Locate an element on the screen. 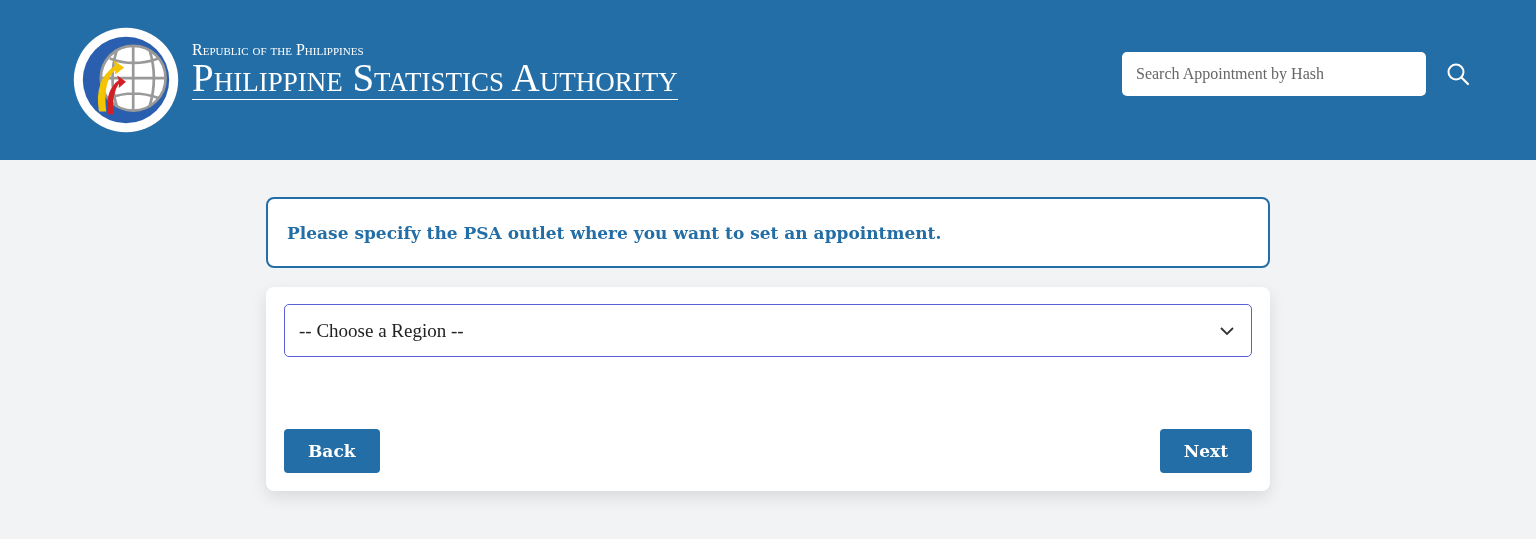  search-field: Search Appointment by Hash is located at coordinates (1274, 74).